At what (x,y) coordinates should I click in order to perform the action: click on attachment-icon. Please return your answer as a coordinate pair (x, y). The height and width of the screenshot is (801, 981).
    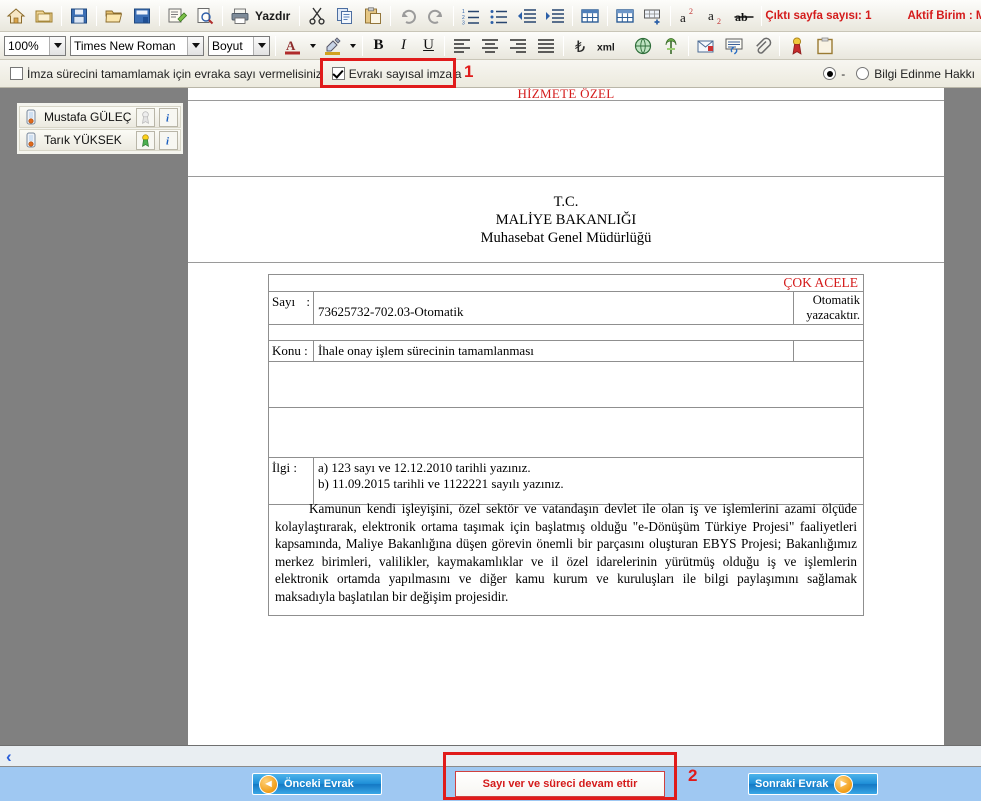
    Looking at the image, I should click on (762, 46).